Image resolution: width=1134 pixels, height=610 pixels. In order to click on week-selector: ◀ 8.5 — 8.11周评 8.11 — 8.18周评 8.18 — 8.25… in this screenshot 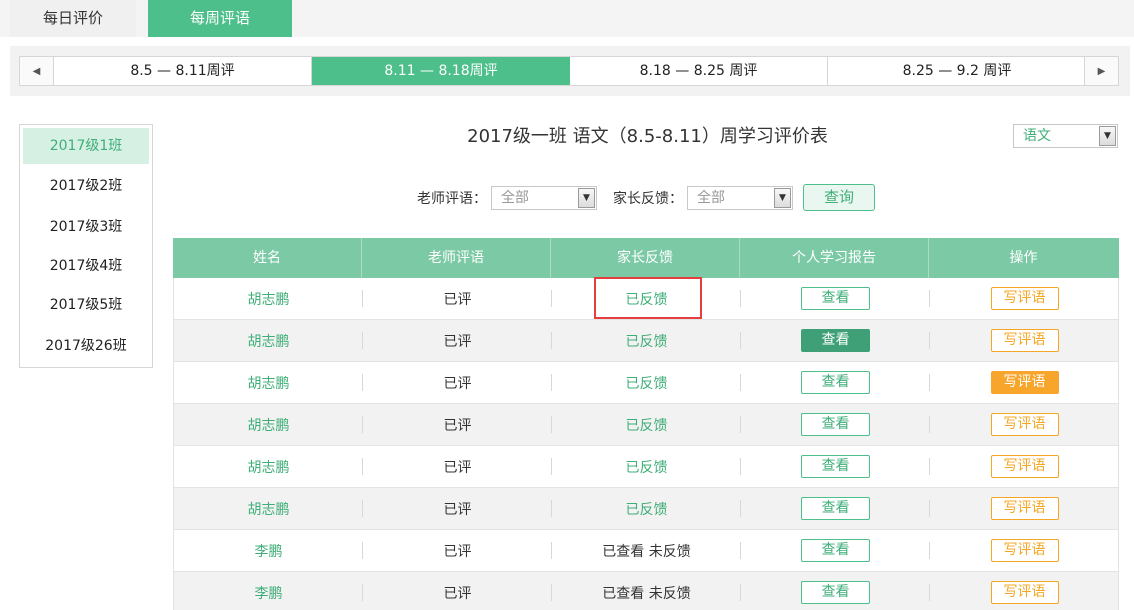, I will do `click(569, 71)`.